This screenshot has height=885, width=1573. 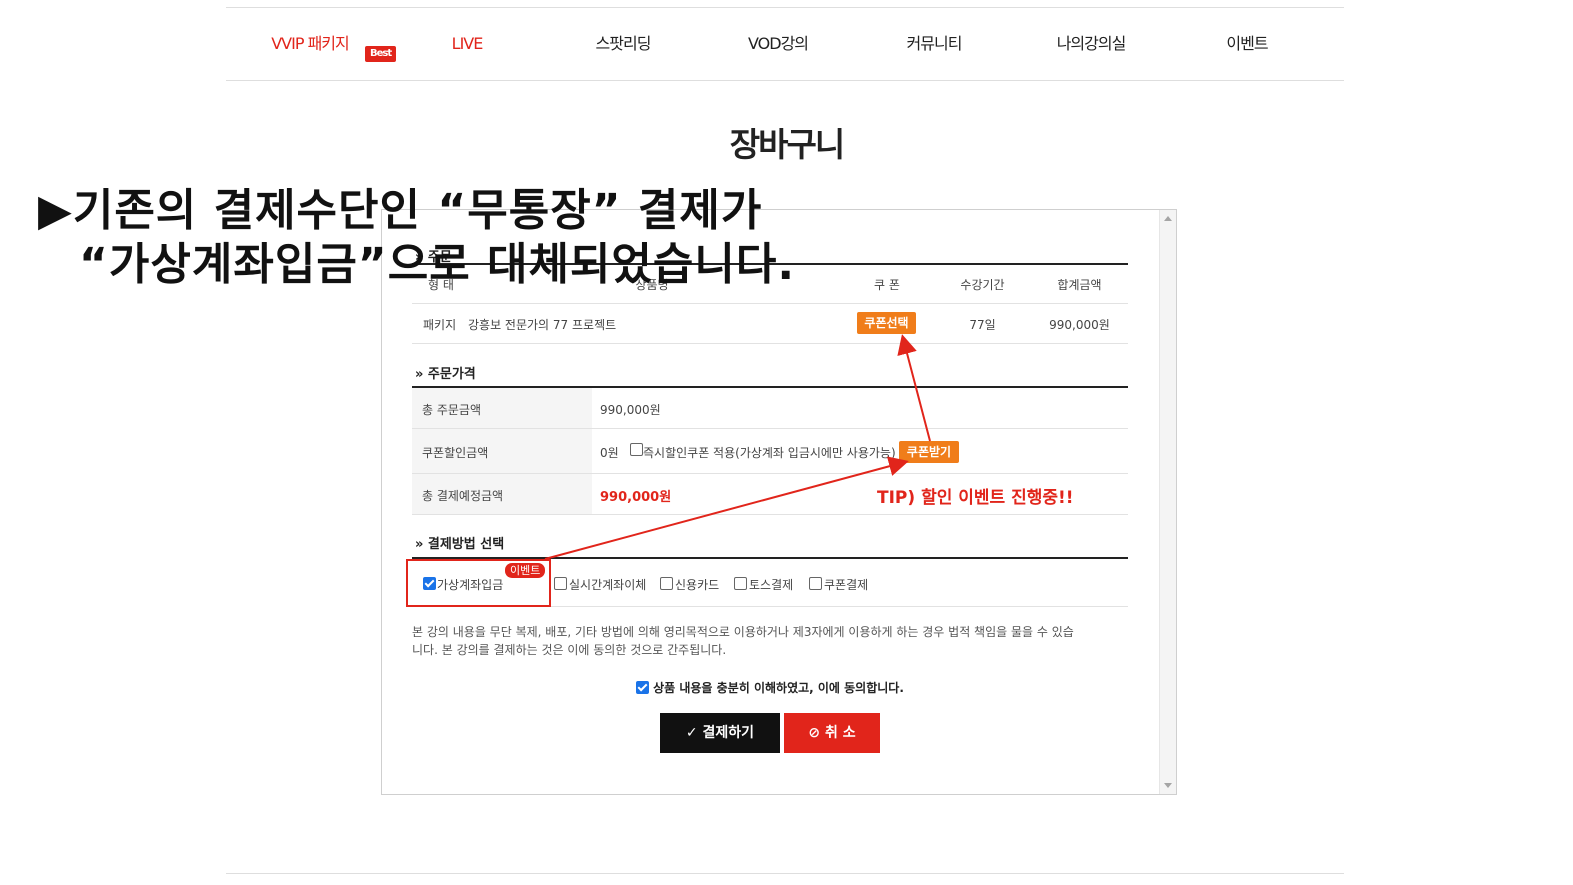 I want to click on arrow-to-get-coupon, so click(x=726, y=508).